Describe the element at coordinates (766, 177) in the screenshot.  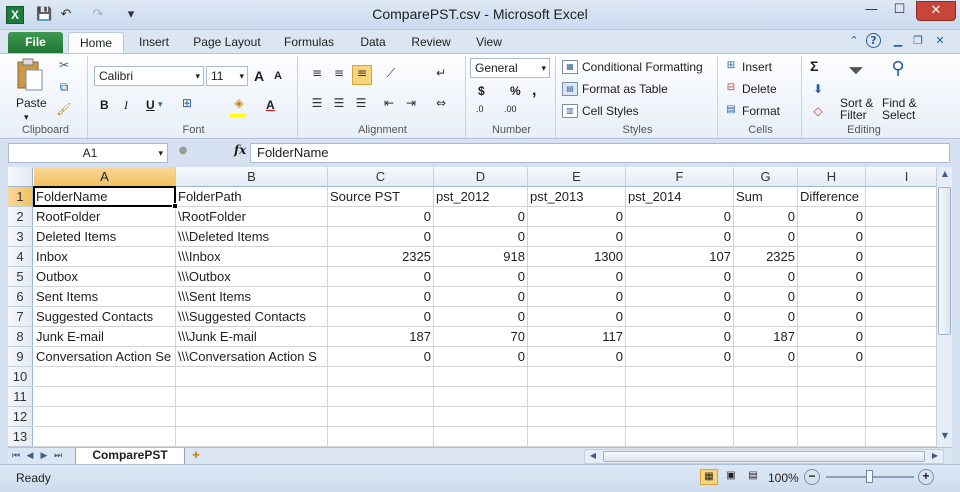
I see `column-header-g: G` at that location.